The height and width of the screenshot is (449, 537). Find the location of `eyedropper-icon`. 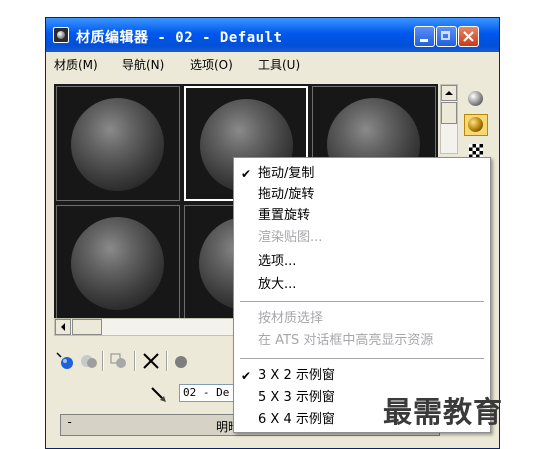

eyedropper-icon is located at coordinates (158, 394).